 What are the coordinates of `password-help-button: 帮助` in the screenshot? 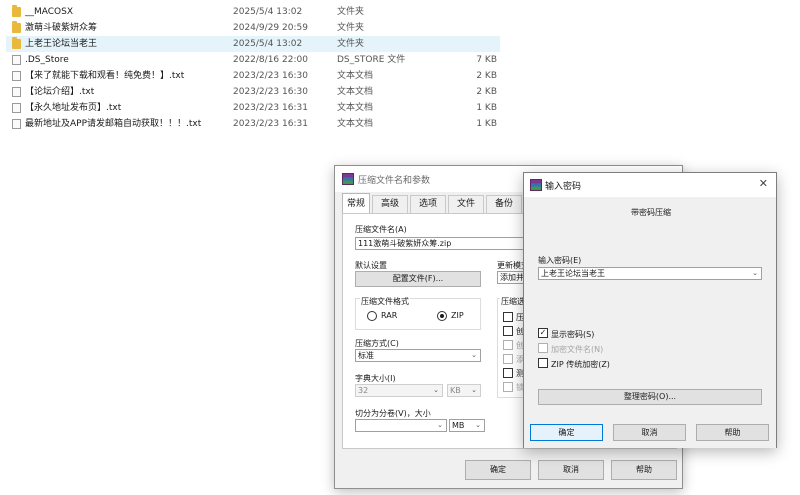 It's located at (732, 432).